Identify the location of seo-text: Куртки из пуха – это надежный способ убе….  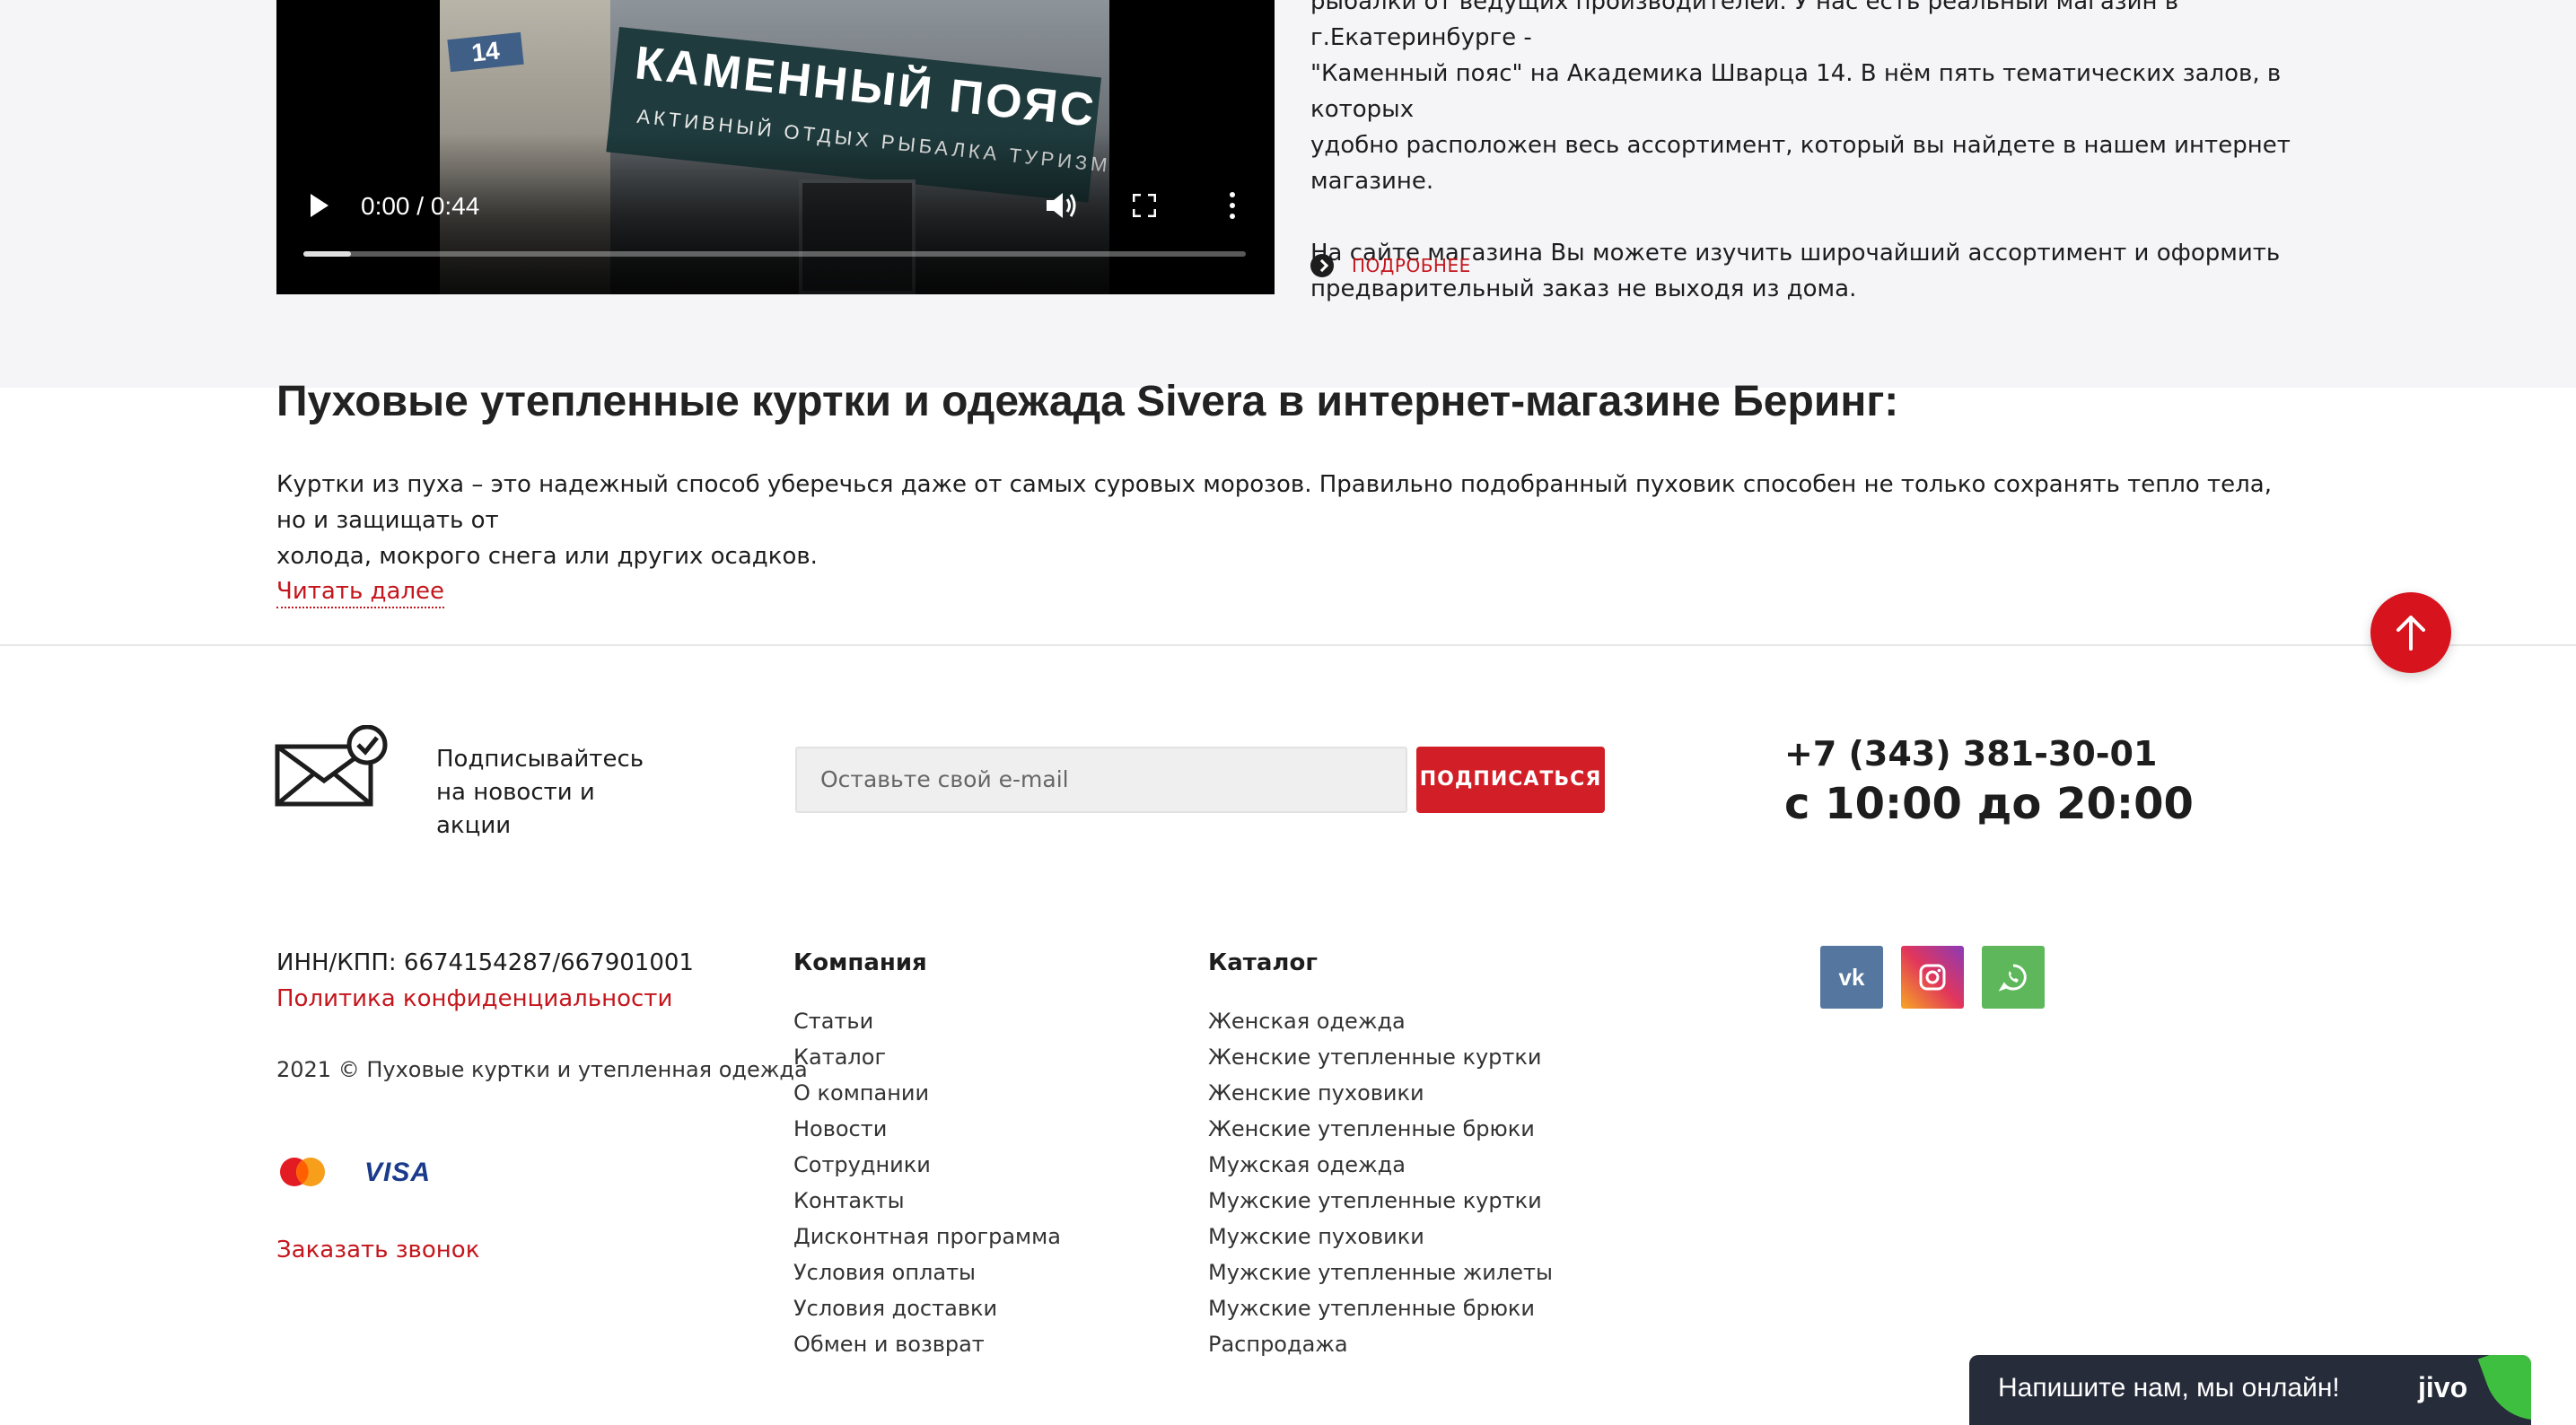
(1274, 520).